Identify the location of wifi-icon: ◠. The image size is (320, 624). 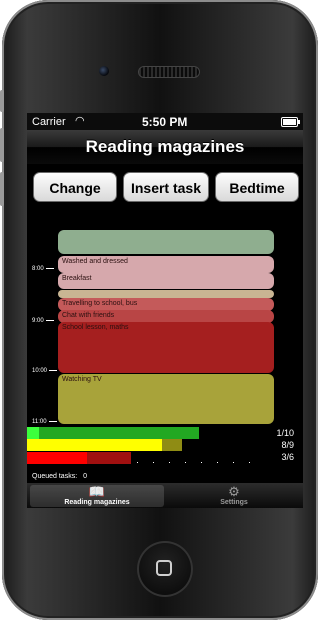
(80, 121).